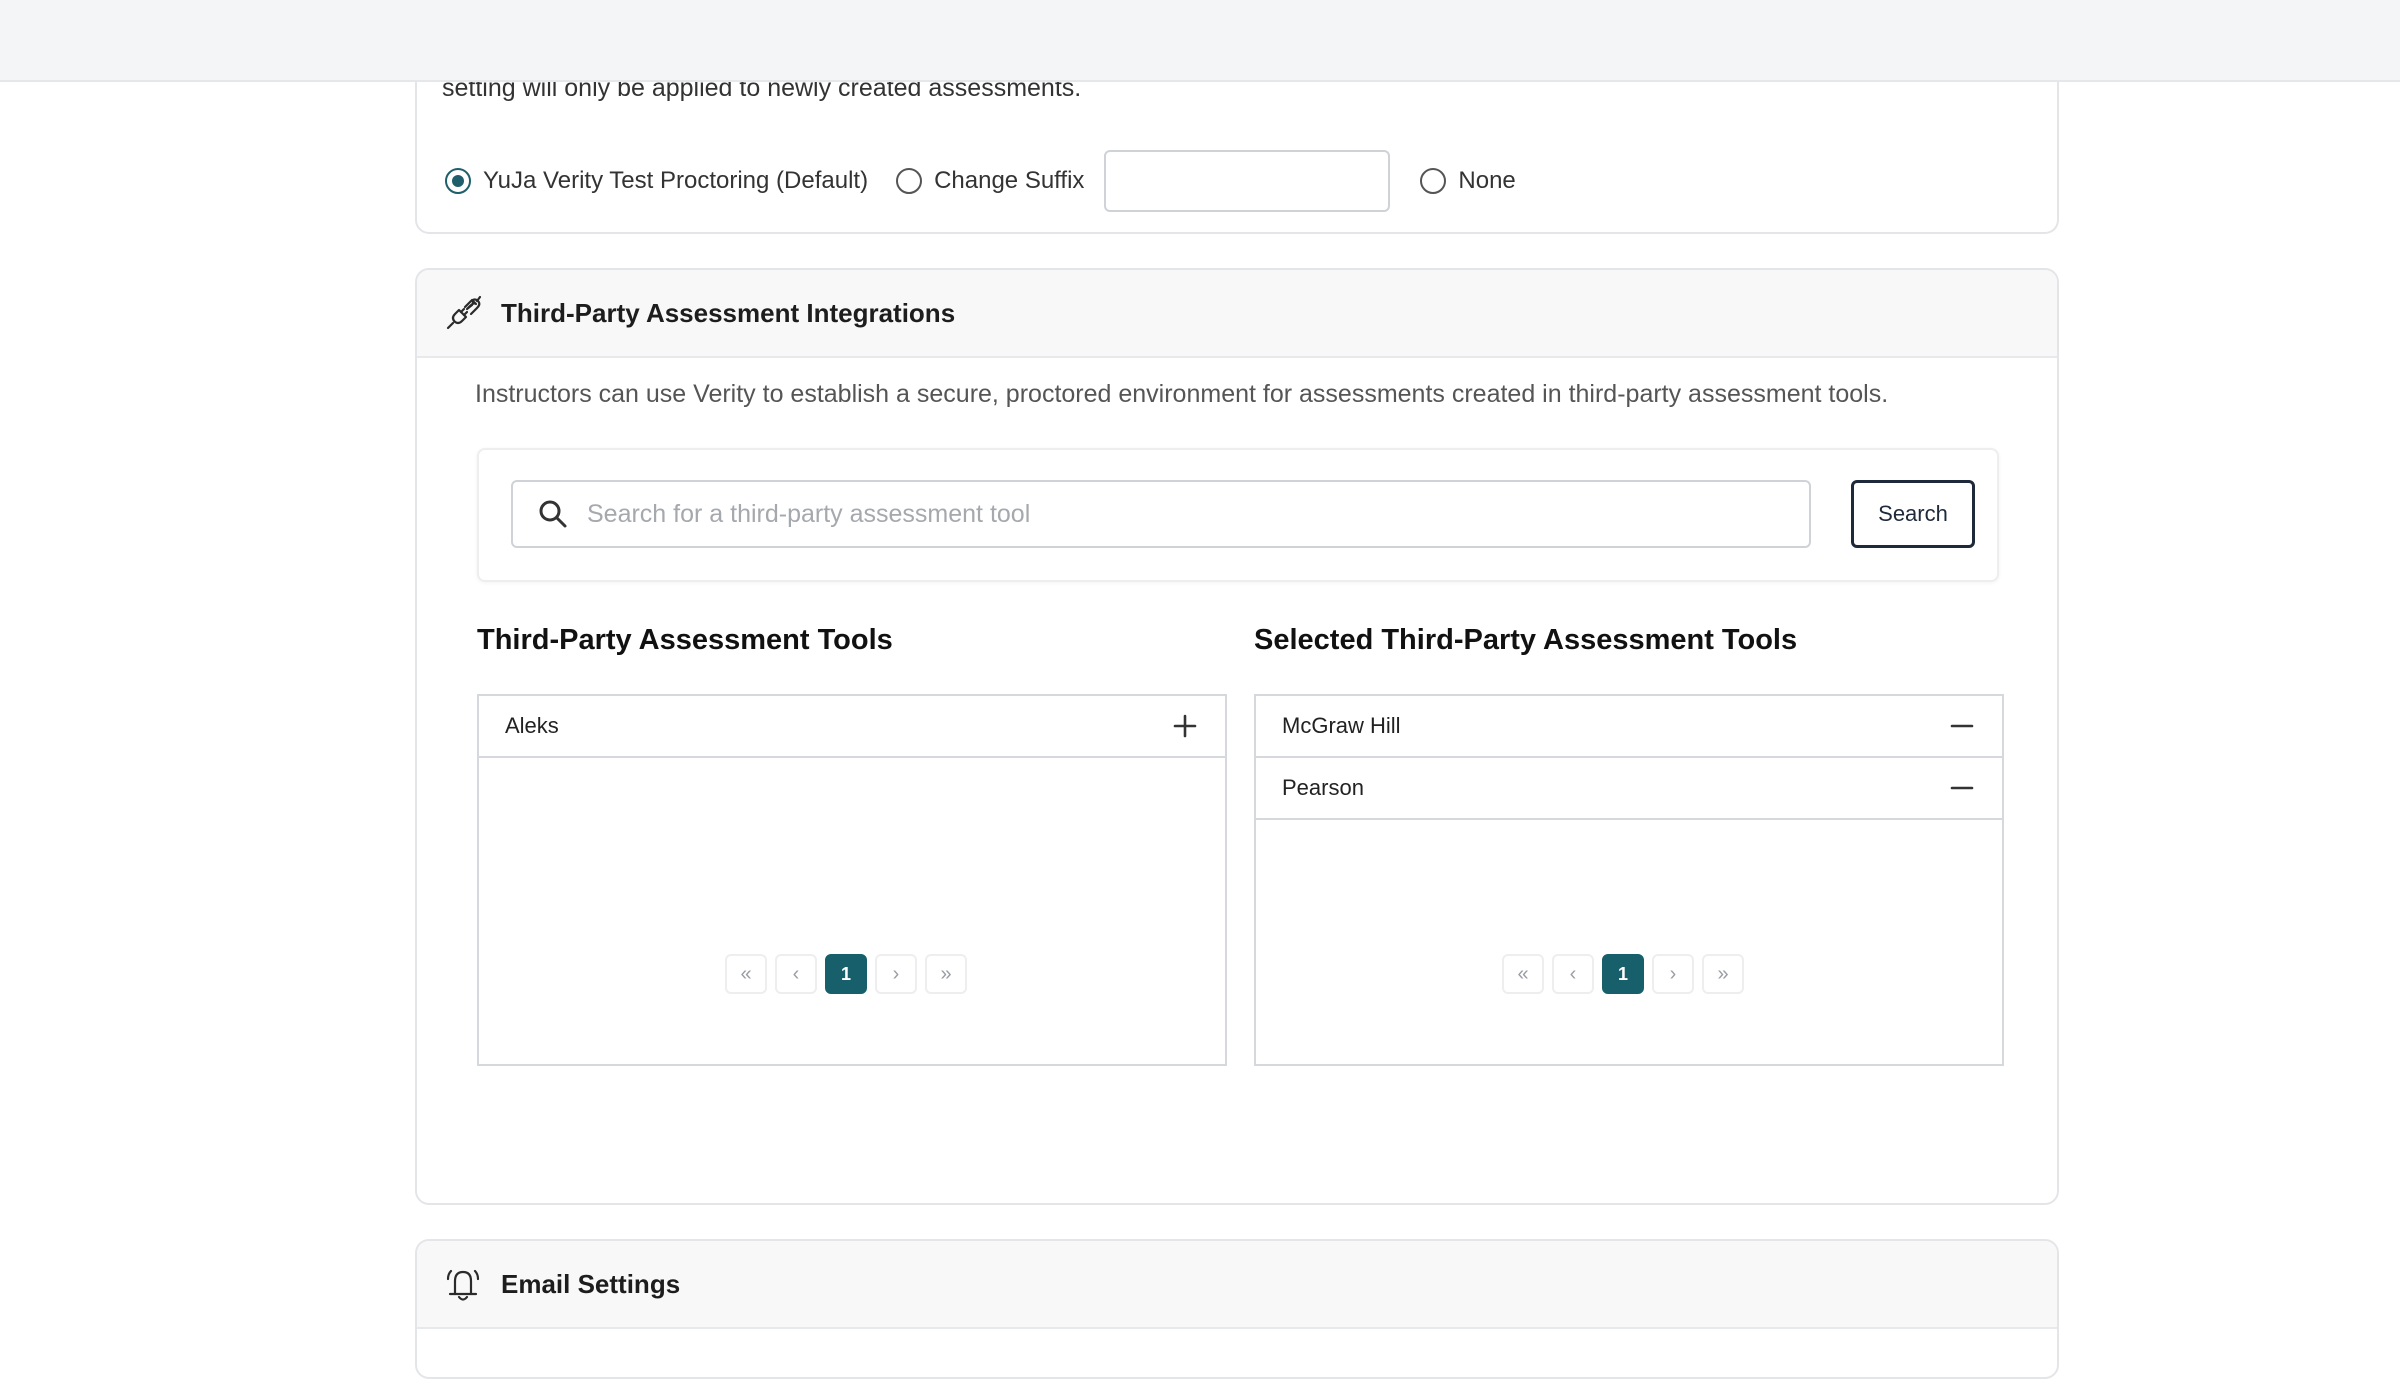  I want to click on search-field, so click(1161, 514).